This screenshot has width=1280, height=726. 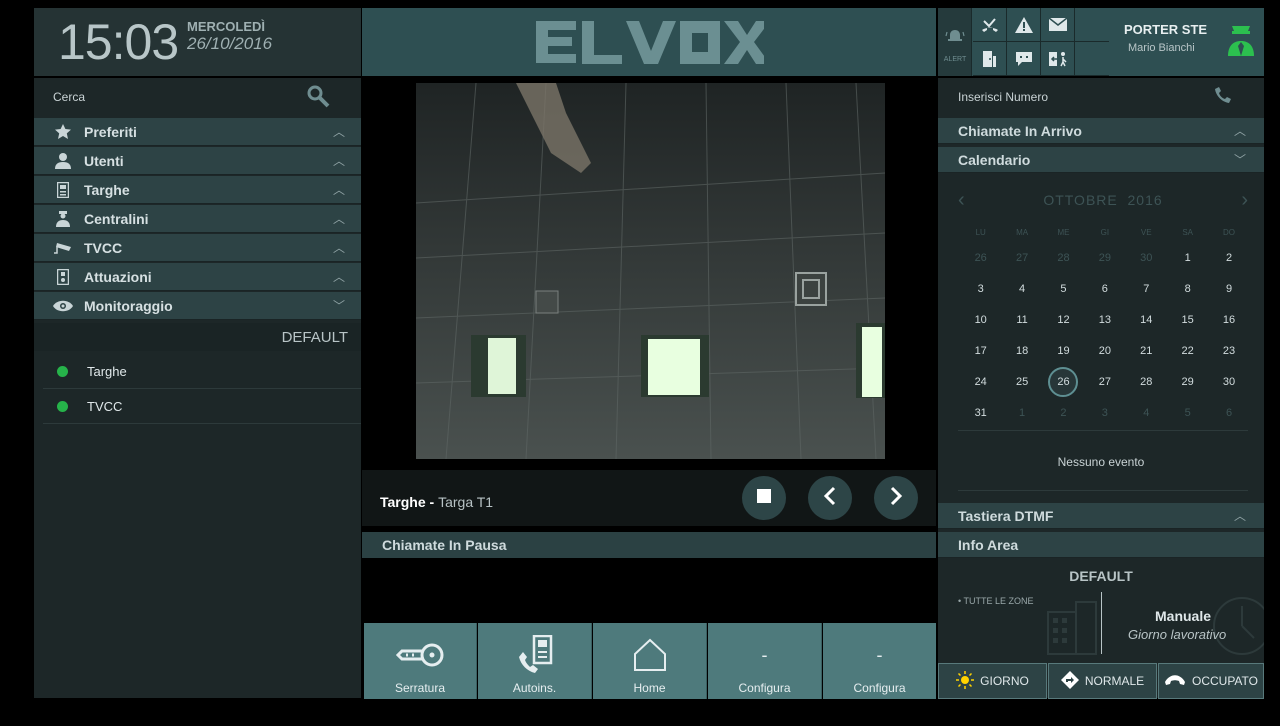 What do you see at coordinates (1101, 545) in the screenshot?
I see `info-area-header: Info Area` at bounding box center [1101, 545].